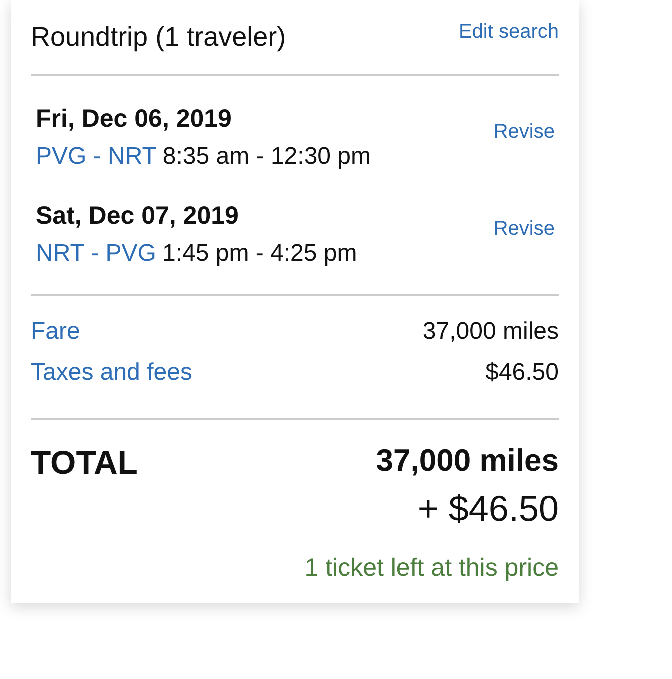 The height and width of the screenshot is (679, 672). I want to click on route-link: PVG - NRT, so click(96, 156).